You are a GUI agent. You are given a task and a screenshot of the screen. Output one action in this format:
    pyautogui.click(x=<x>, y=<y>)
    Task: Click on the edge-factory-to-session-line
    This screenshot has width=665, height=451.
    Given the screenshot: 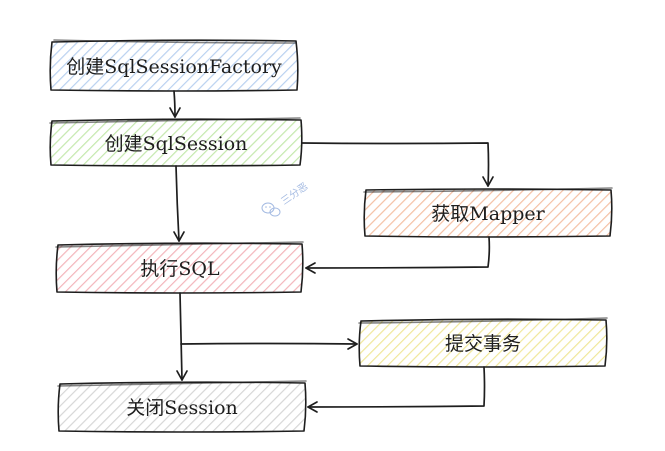 What is the action you would take?
    pyautogui.click(x=174, y=104)
    